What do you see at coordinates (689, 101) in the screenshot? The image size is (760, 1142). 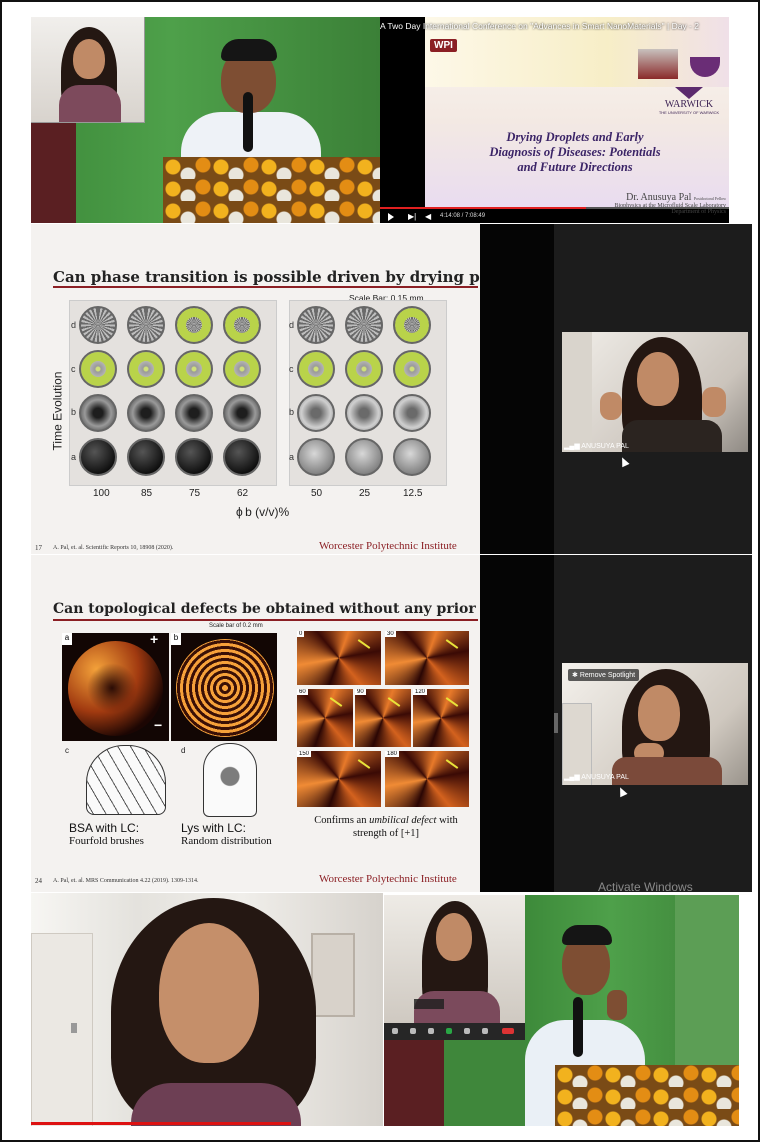 I see `warwick-logo: WARWICK THE UNIVERSITY OF WARWICK` at bounding box center [689, 101].